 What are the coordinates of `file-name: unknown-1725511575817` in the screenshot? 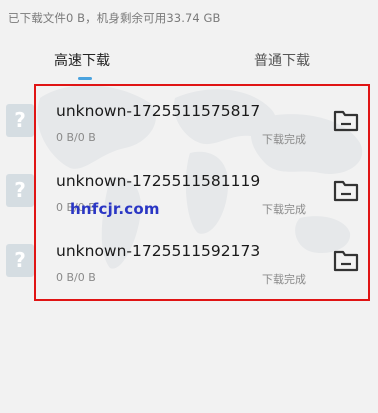 It's located at (158, 111).